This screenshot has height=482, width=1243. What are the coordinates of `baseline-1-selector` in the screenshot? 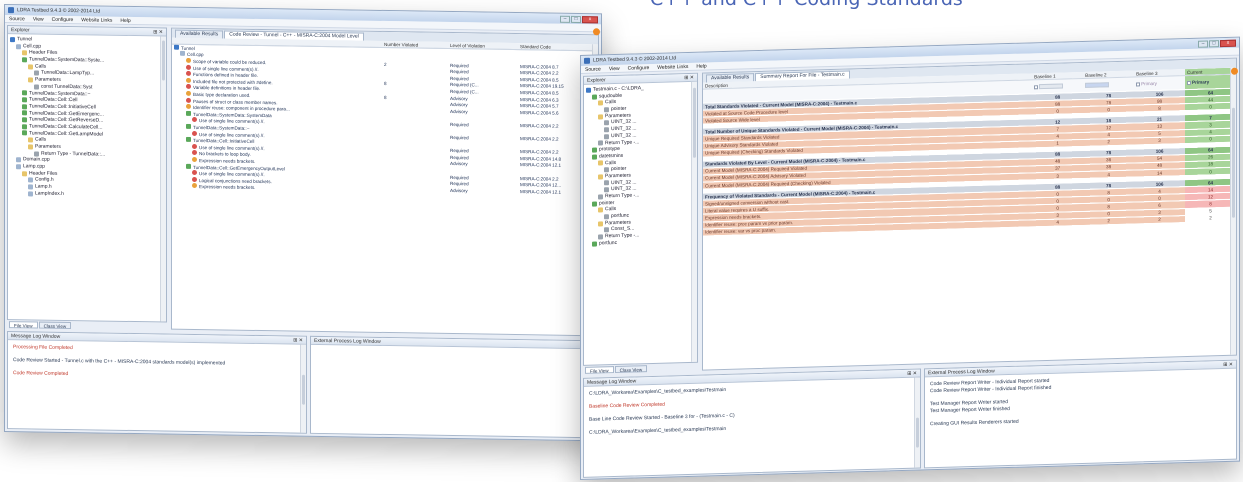 It's located at (1051, 86).